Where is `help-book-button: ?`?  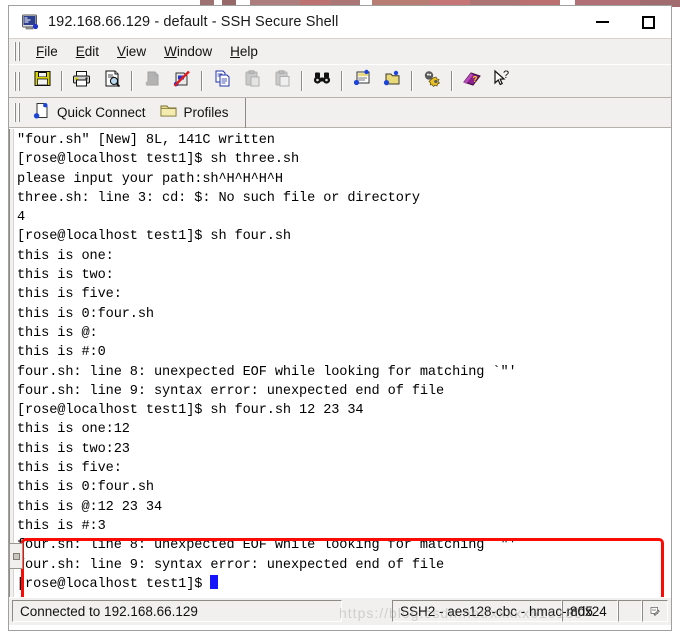
help-book-button: ? is located at coordinates (472, 81).